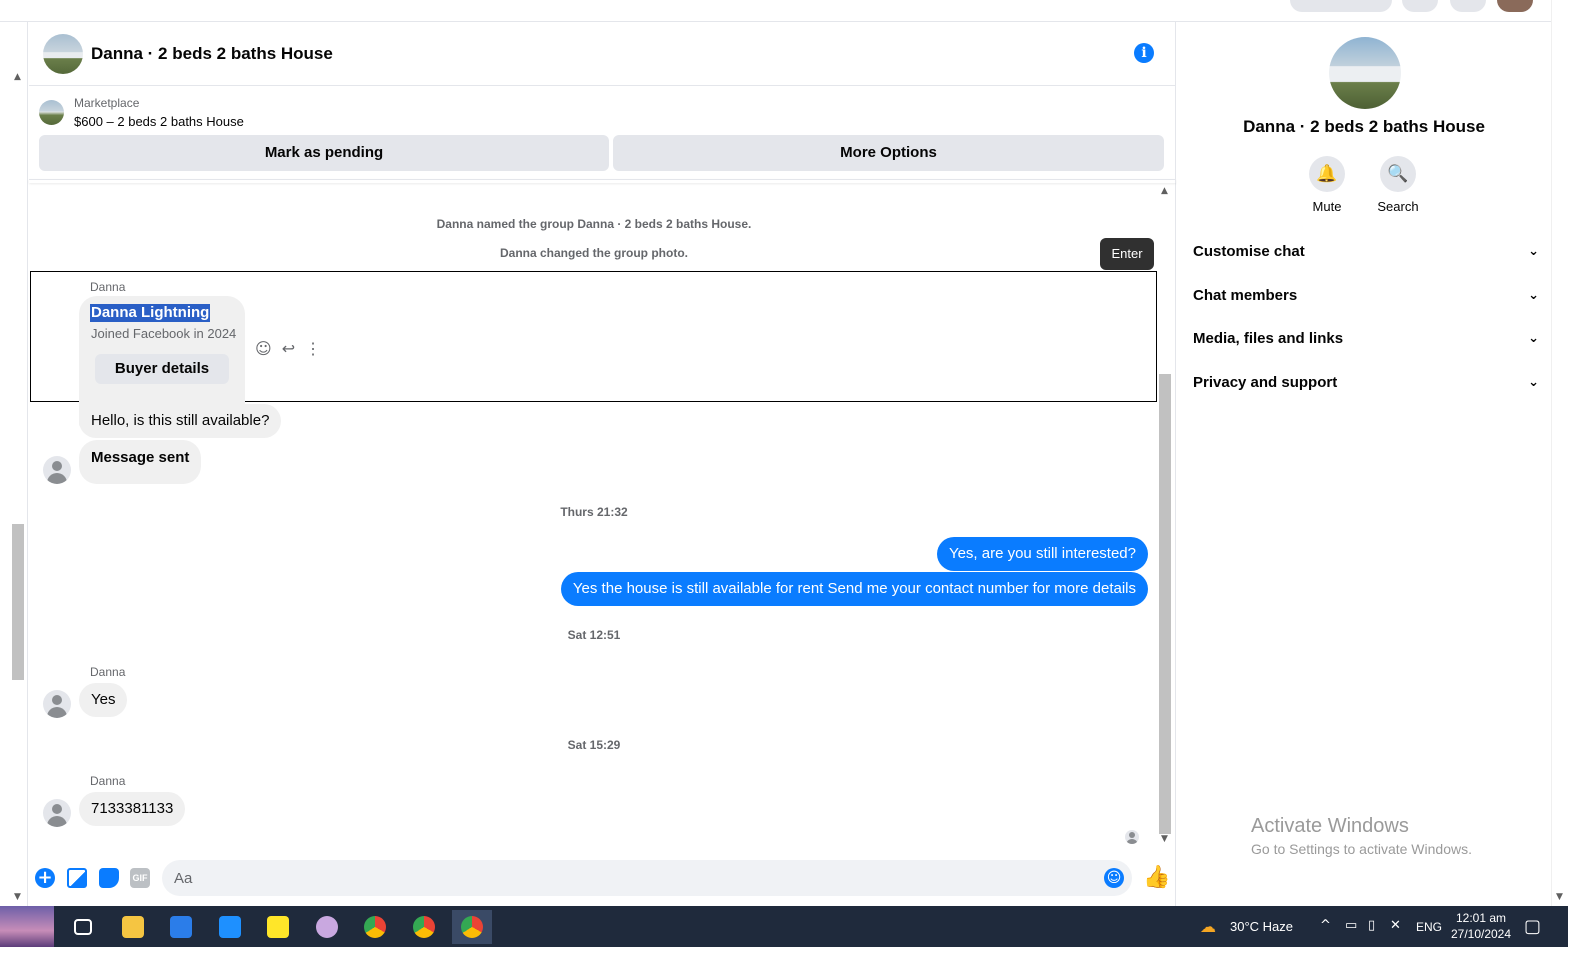  I want to click on chat-scrollbar: ▲ ▼, so click(1165, 516).